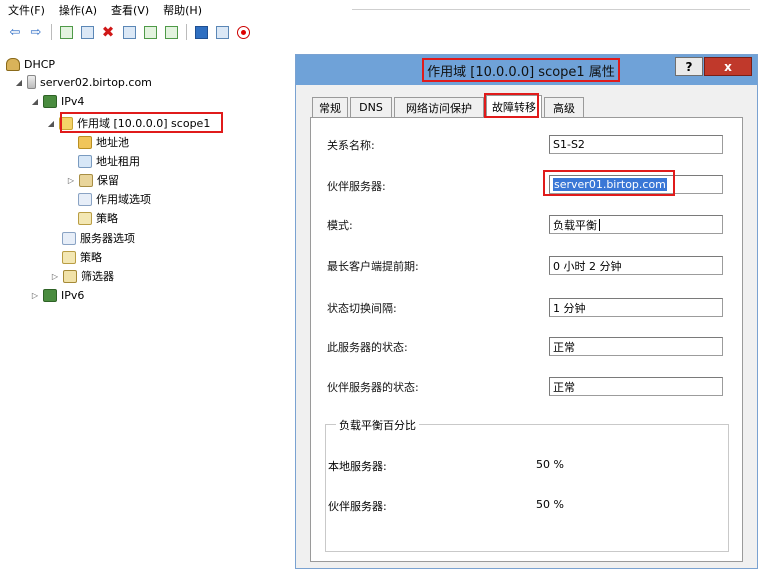  I want to click on properties-icon, so click(129, 32).